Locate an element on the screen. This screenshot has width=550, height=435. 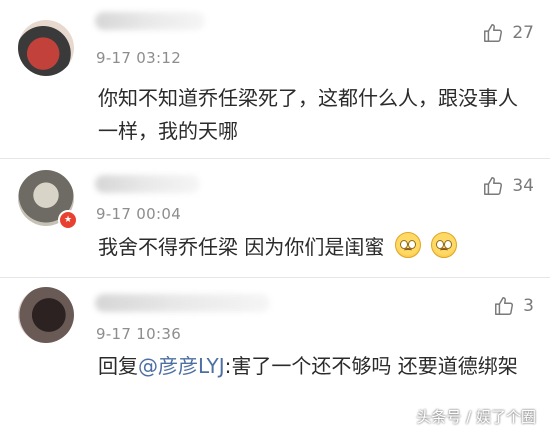
verified-badge: ★ is located at coordinates (68, 220).